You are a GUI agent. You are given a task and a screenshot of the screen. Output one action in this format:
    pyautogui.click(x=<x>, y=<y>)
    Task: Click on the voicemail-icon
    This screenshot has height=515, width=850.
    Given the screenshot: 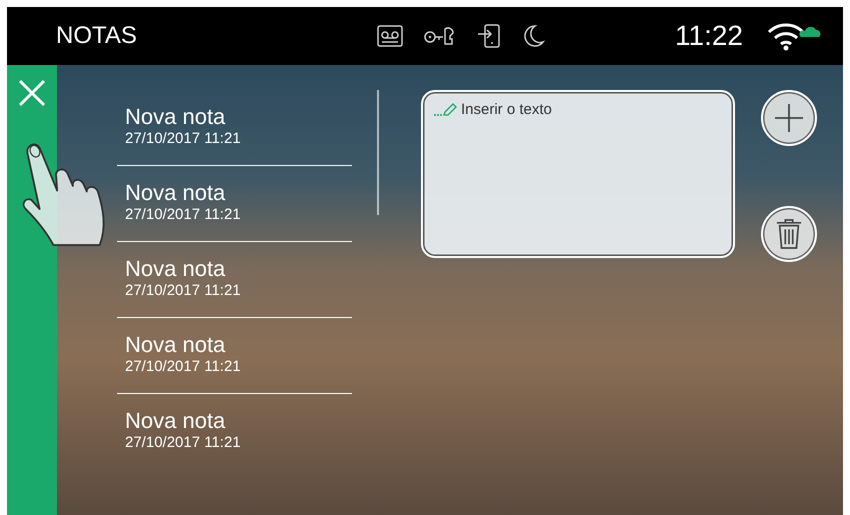 What is the action you would take?
    pyautogui.click(x=389, y=36)
    